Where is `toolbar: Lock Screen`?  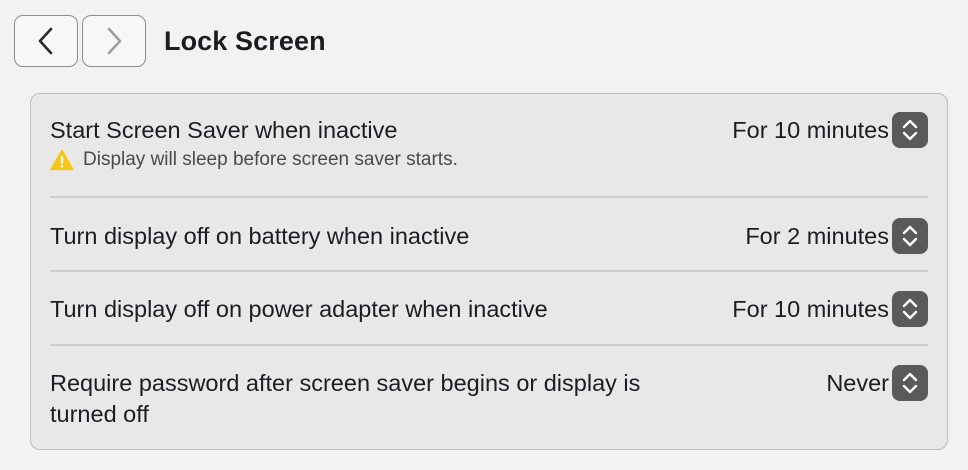
toolbar: Lock Screen is located at coordinates (170, 41).